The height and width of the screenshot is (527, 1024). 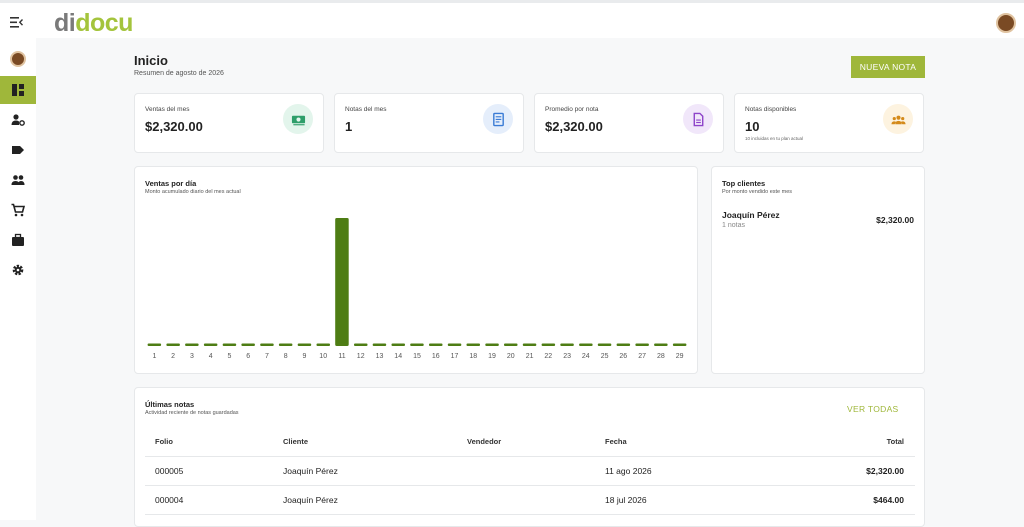 What do you see at coordinates (366, 109) in the screenshot?
I see `stat-label: Notas del mes` at bounding box center [366, 109].